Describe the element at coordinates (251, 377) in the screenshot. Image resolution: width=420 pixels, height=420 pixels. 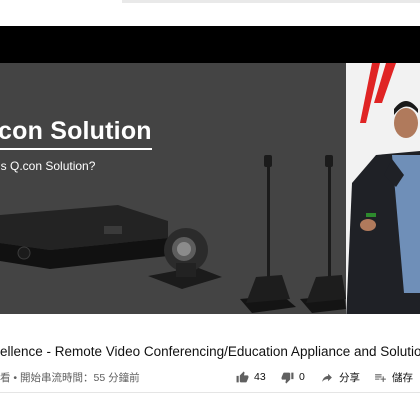
I see `like-button: 43` at that location.